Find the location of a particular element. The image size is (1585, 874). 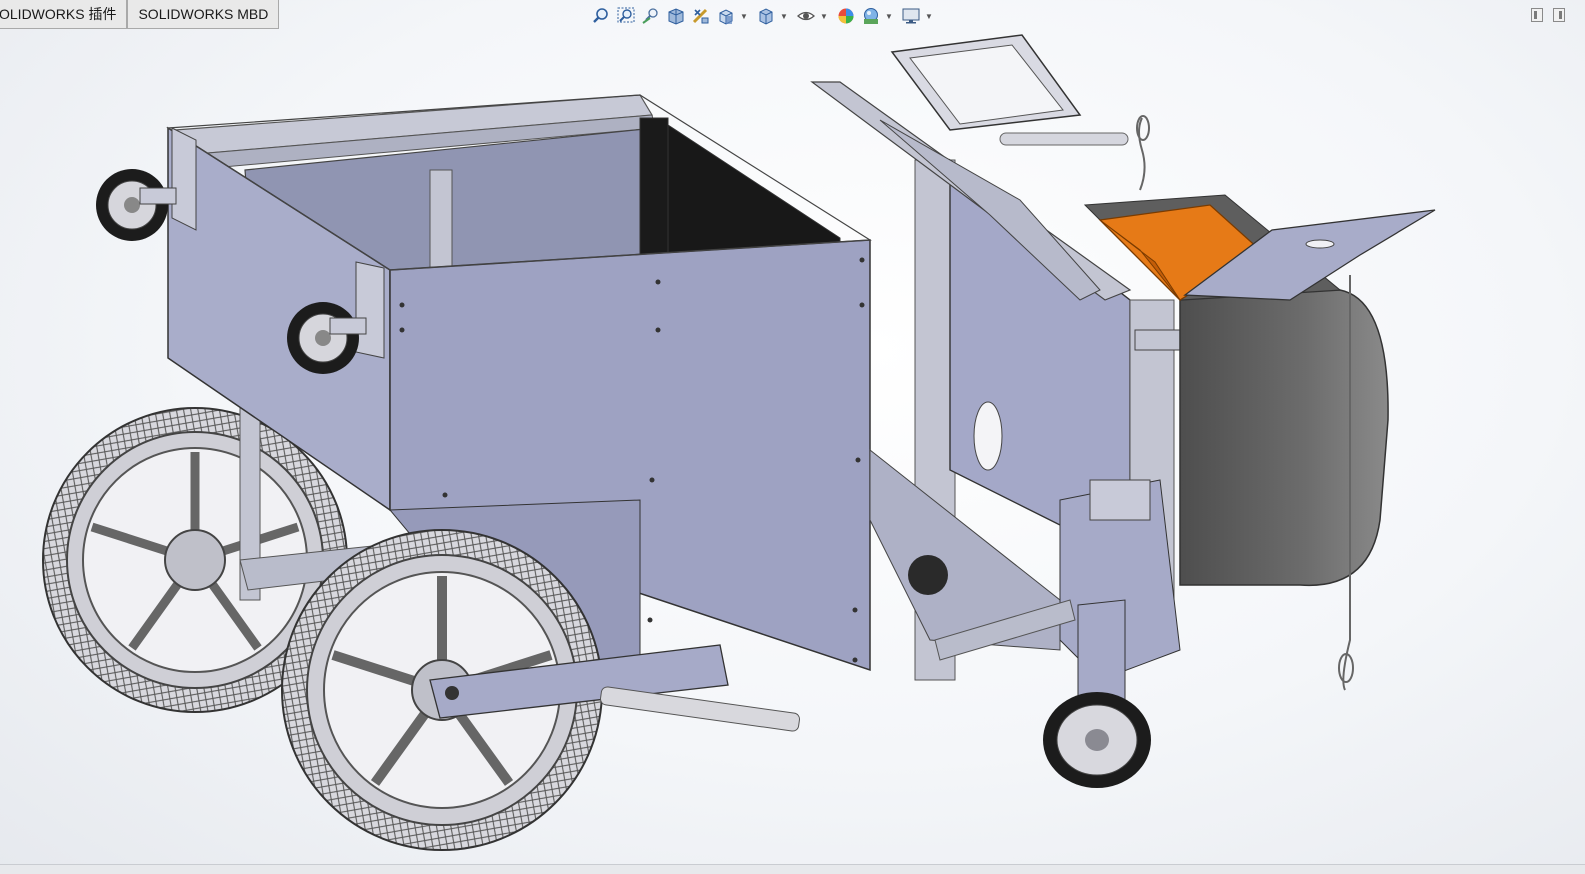

command-manager-tabs: OLIDWORKS 插件 SOLIDWORKS MBD is located at coordinates (140, 14).